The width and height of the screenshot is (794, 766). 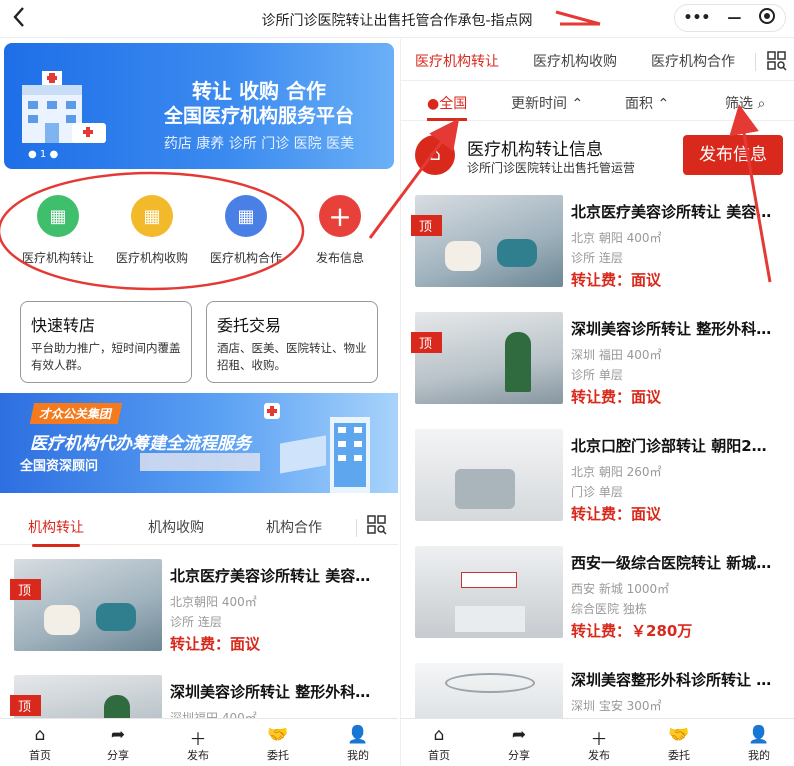 What do you see at coordinates (397, 19) in the screenshot?
I see `top-bar: 诊所门诊医院转让出售托管合作承包-指点网 ••• —` at bounding box center [397, 19].